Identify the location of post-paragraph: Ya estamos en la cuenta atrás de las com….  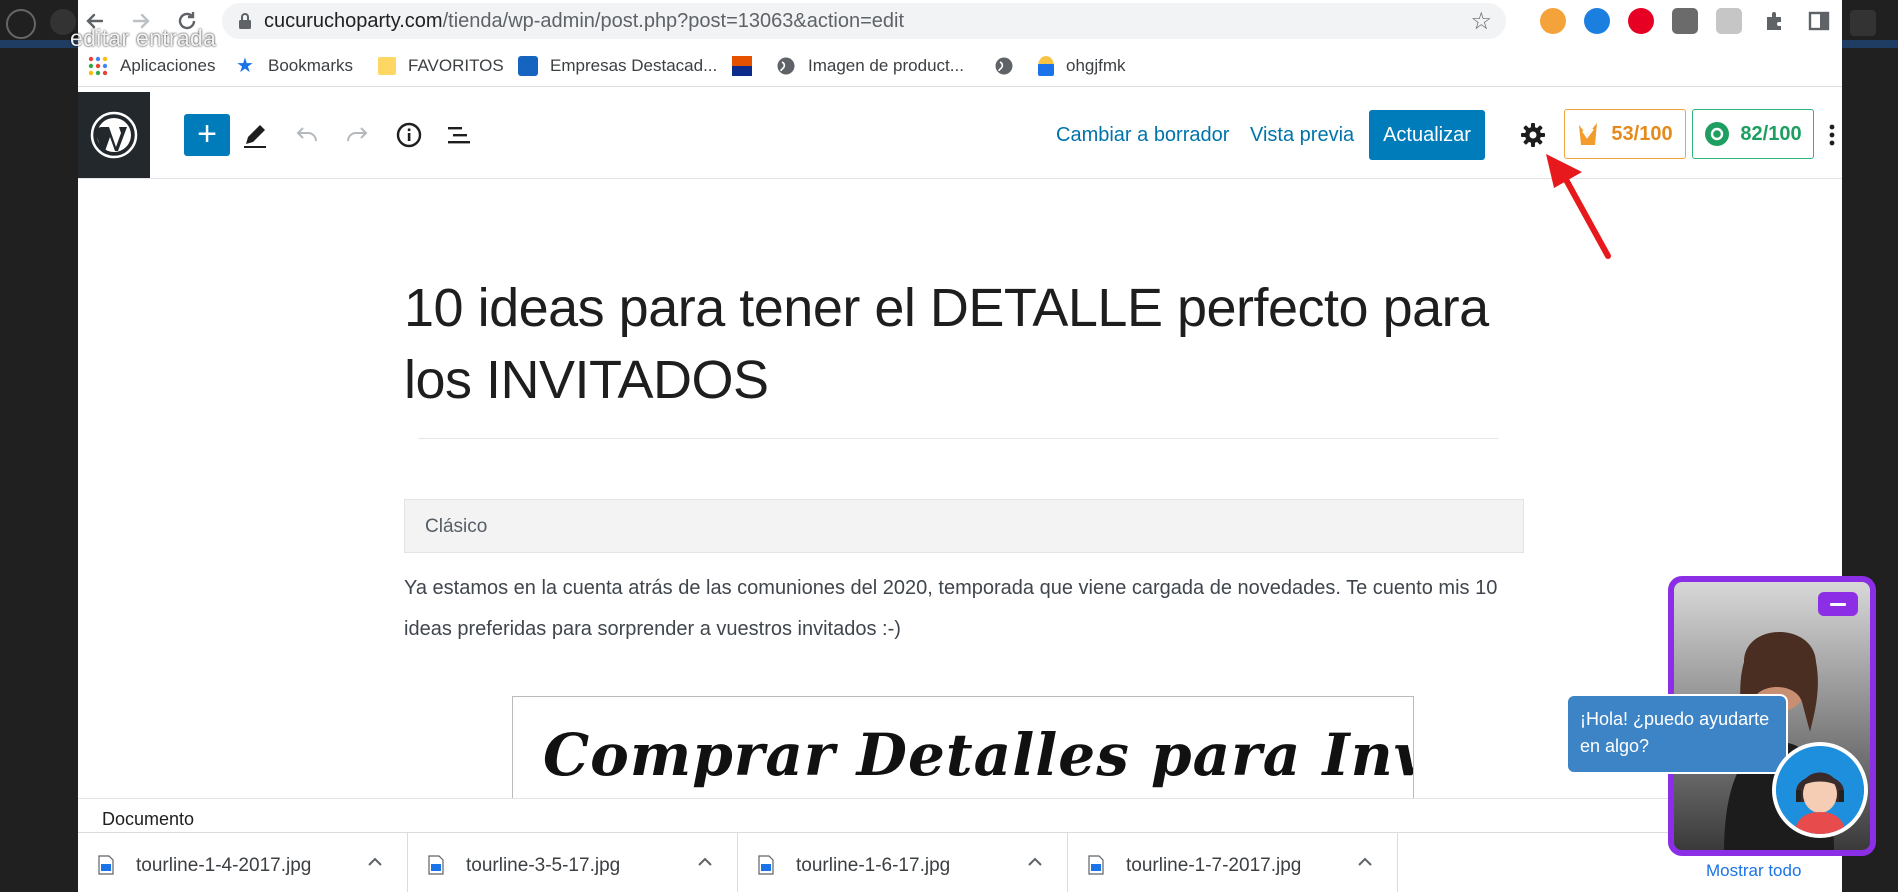
(969, 609).